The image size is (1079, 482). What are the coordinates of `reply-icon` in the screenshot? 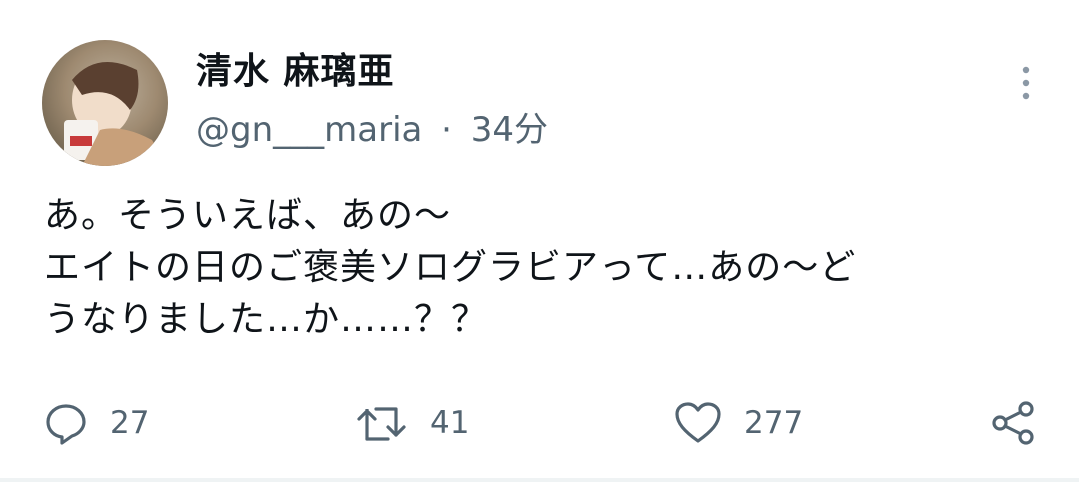 It's located at (66, 424).